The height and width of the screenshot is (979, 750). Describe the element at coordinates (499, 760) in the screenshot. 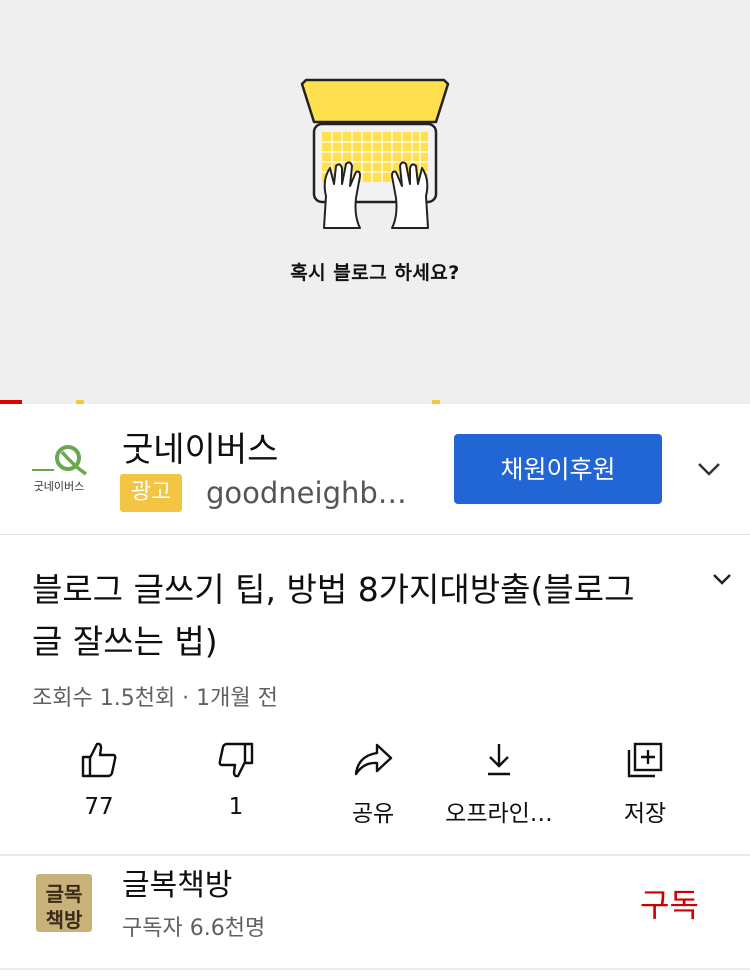

I see `download-icon` at that location.